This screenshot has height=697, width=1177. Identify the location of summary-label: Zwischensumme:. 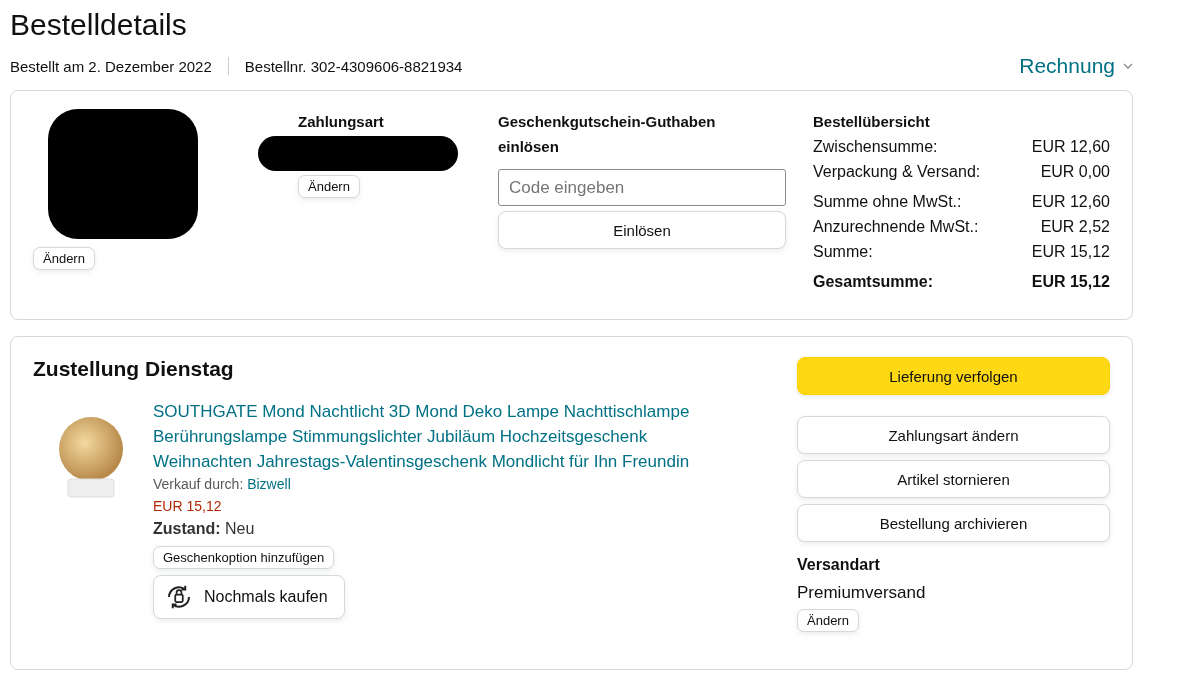
(875, 147).